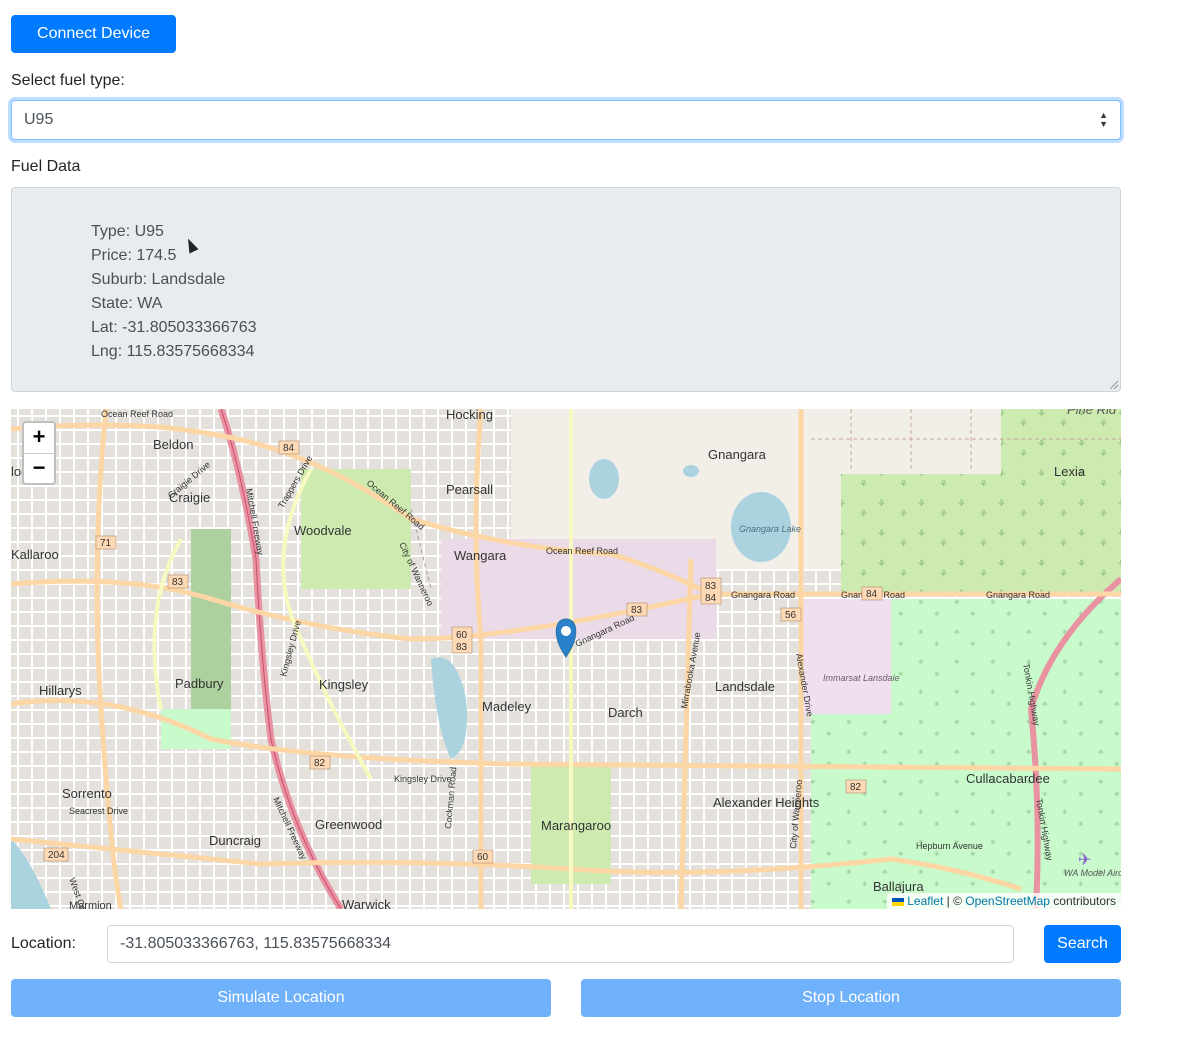 The height and width of the screenshot is (1044, 1180). I want to click on fuel-type-label: Select fuel type:, so click(68, 80).